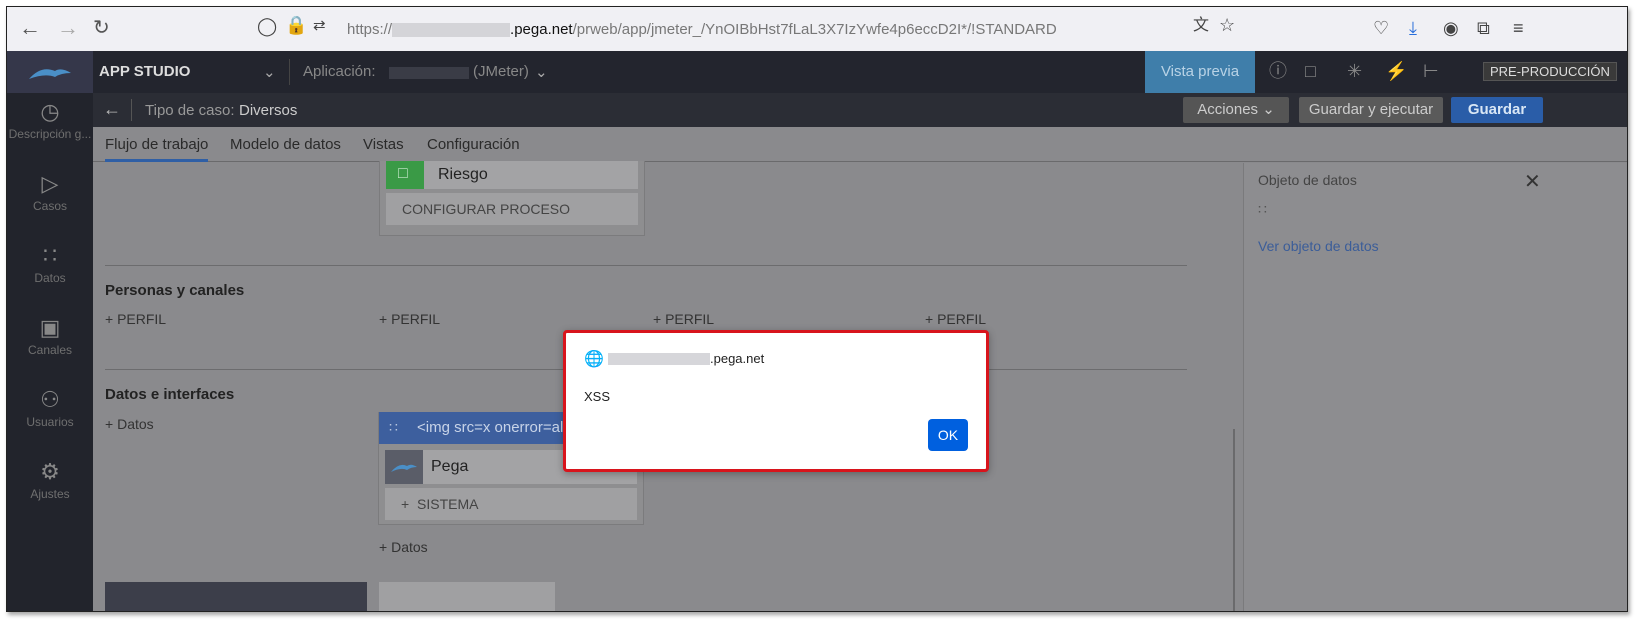  Describe the element at coordinates (948, 435) in the screenshot. I see `ok-button: OK` at that location.